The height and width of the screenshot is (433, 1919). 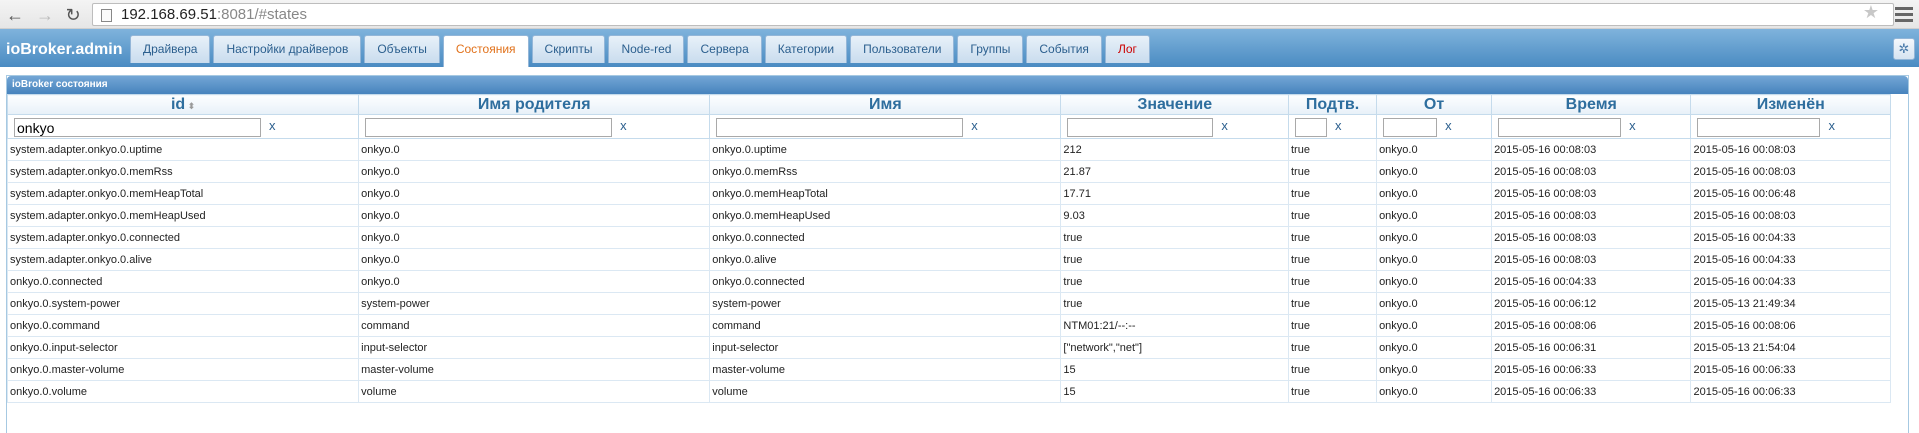 What do you see at coordinates (1174, 391) in the screenshot?
I see `table-cell: 15` at bounding box center [1174, 391].